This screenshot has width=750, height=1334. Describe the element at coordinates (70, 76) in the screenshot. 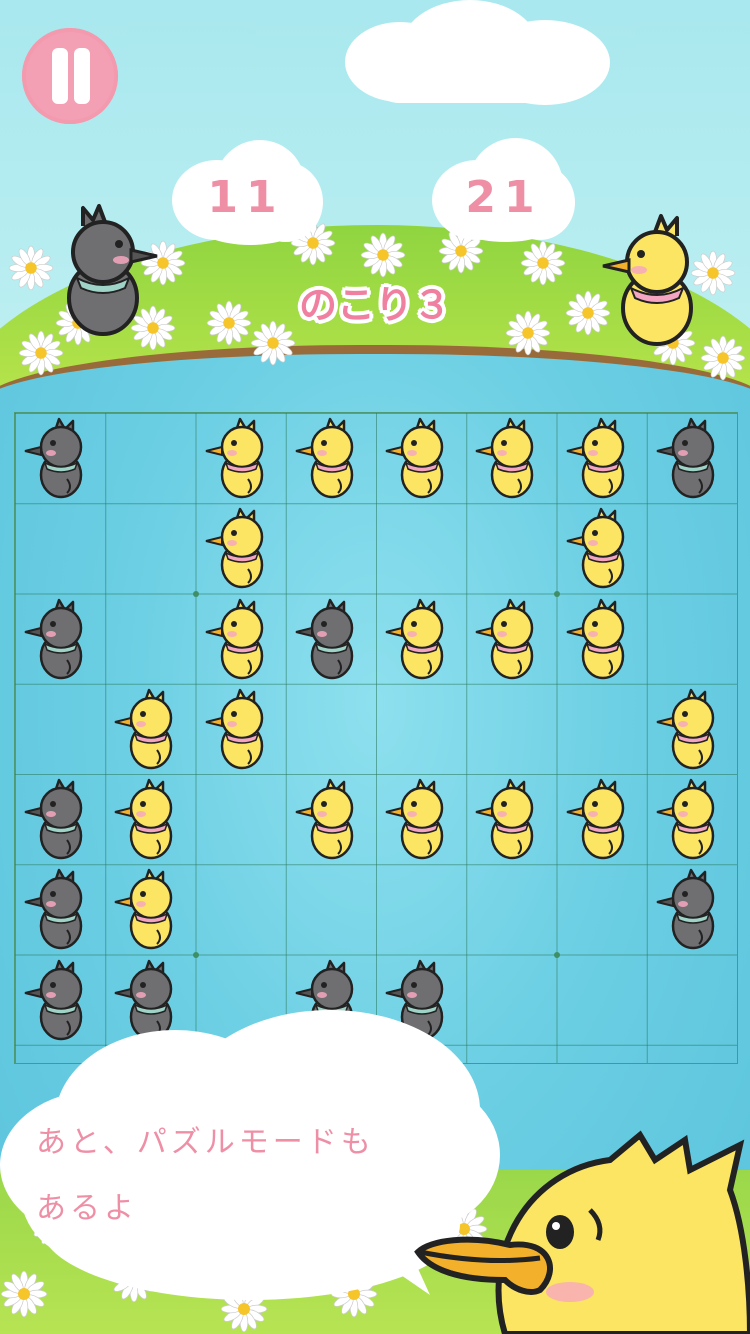

I see `pause-button` at that location.